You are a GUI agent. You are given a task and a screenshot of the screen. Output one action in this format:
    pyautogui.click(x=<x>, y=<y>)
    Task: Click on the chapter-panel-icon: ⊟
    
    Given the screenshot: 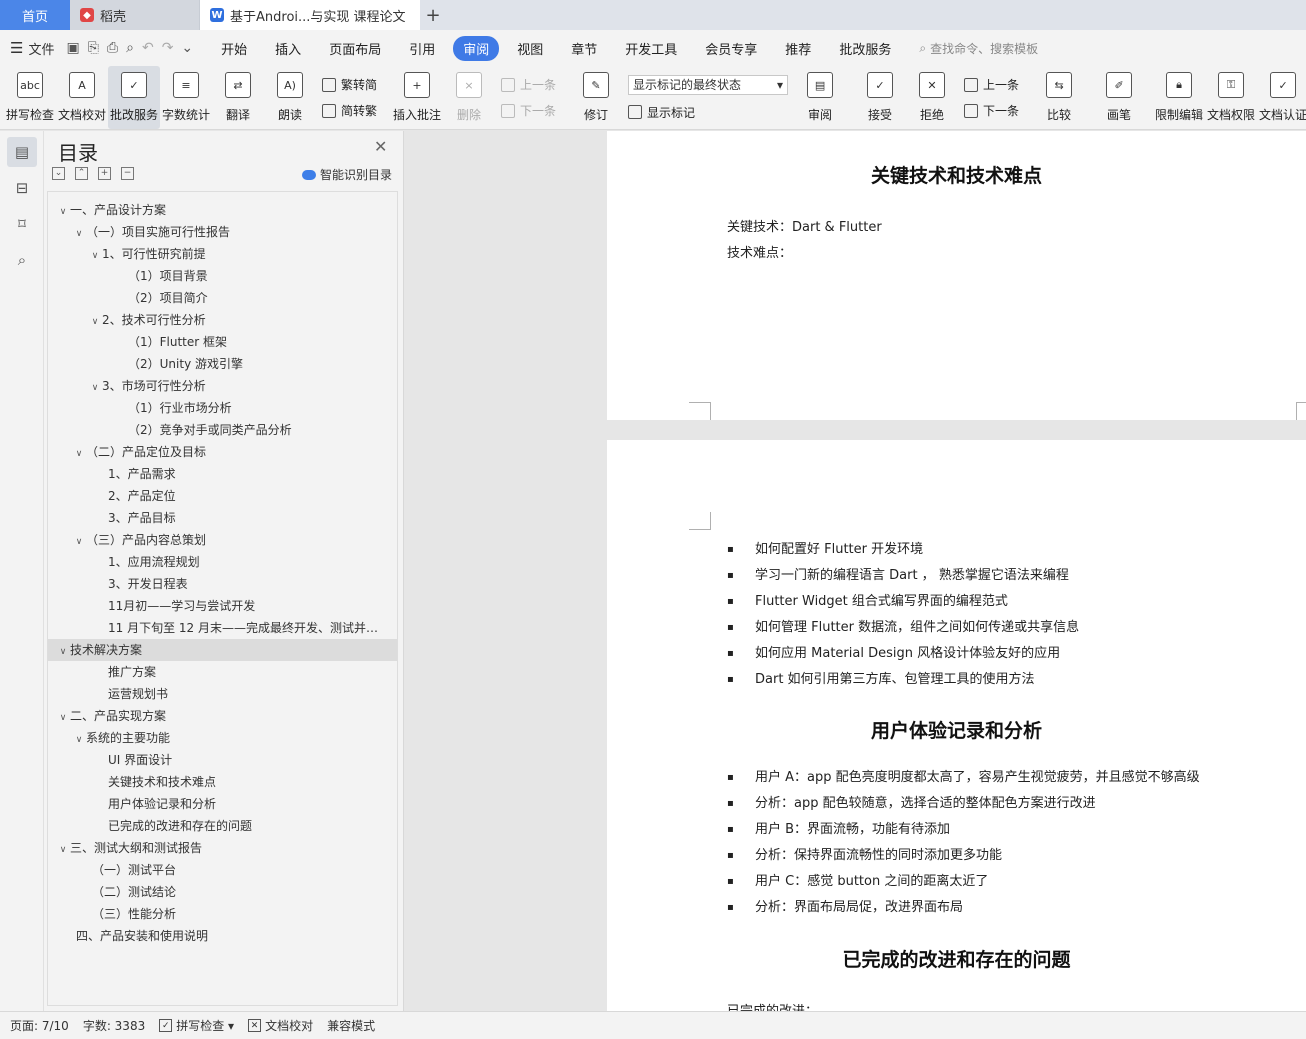 What is the action you would take?
    pyautogui.click(x=22, y=188)
    